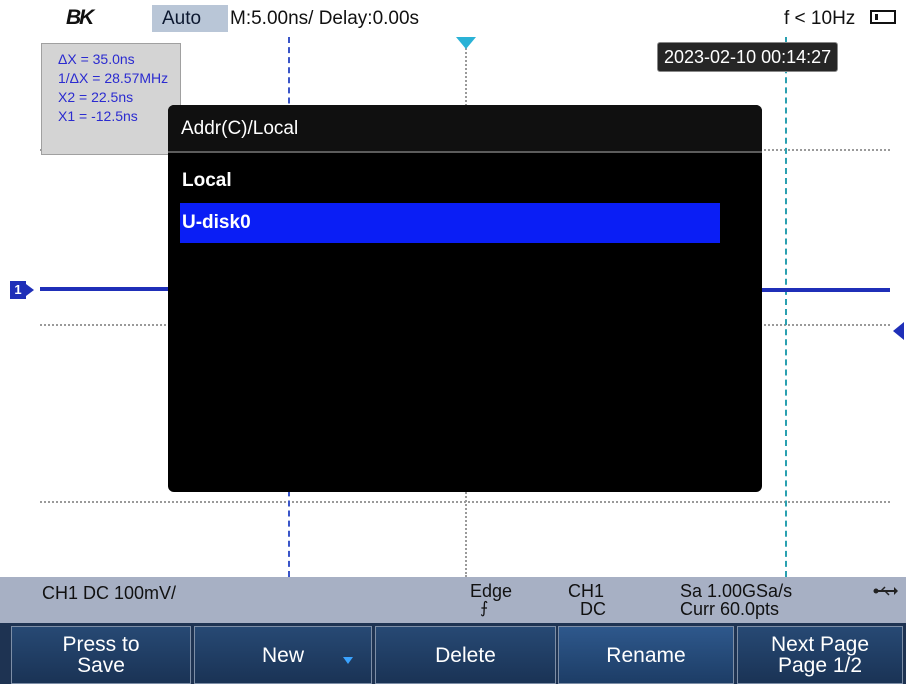  I want to click on ch1-level-marker: 1, so click(23, 290).